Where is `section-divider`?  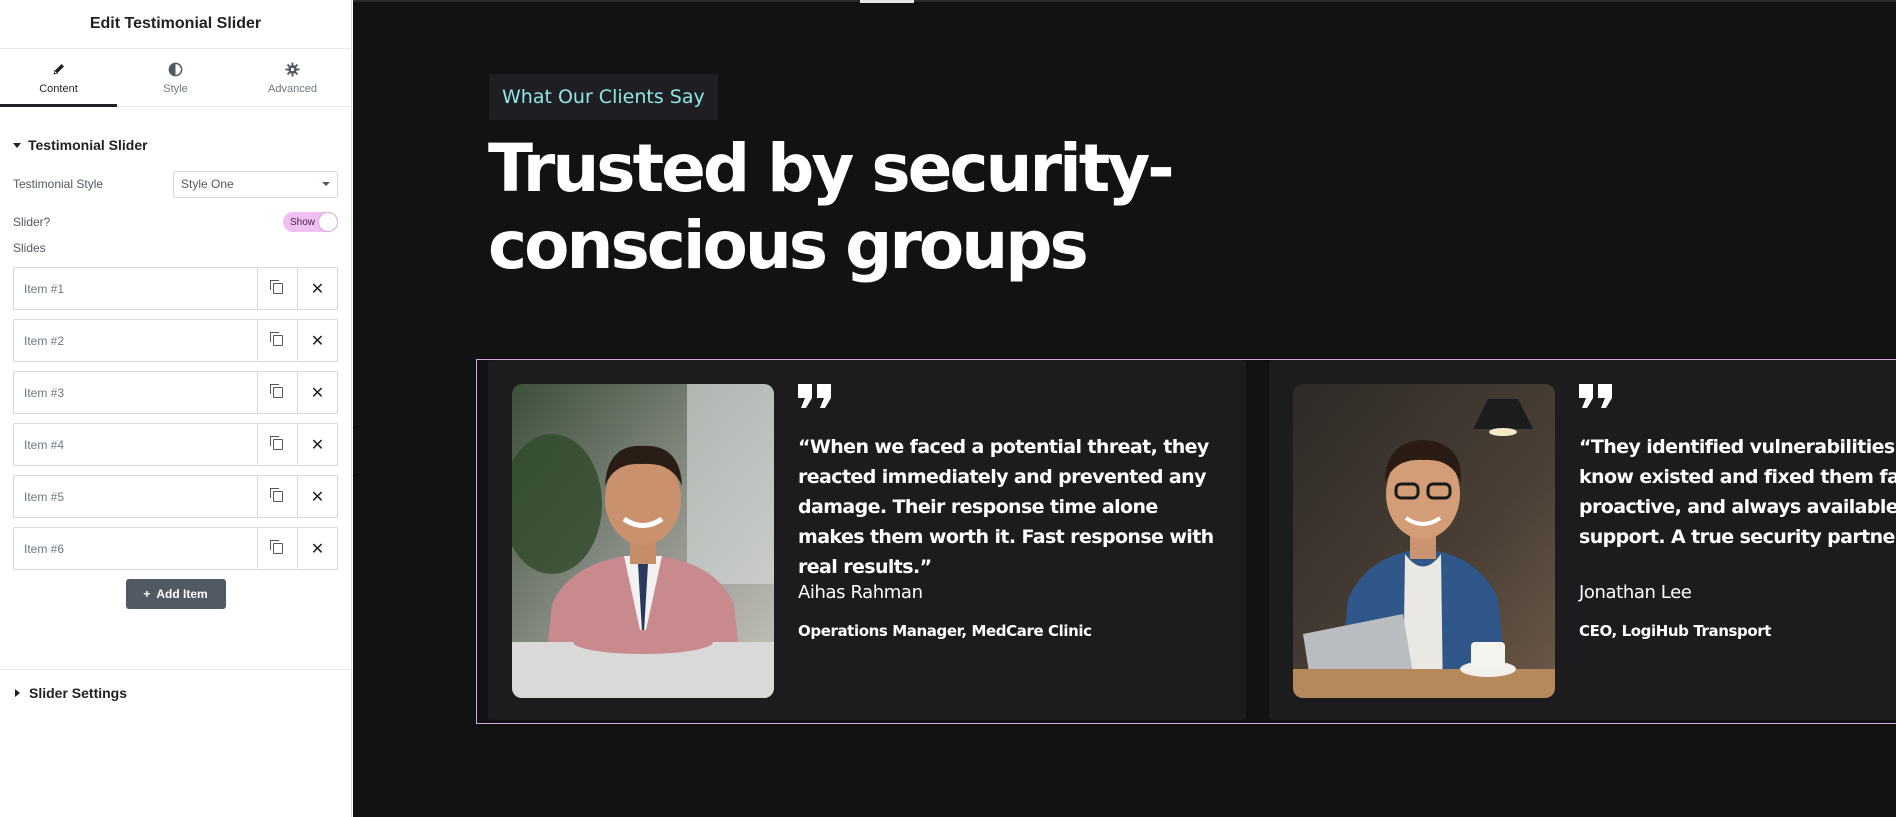 section-divider is located at coordinates (175, 669).